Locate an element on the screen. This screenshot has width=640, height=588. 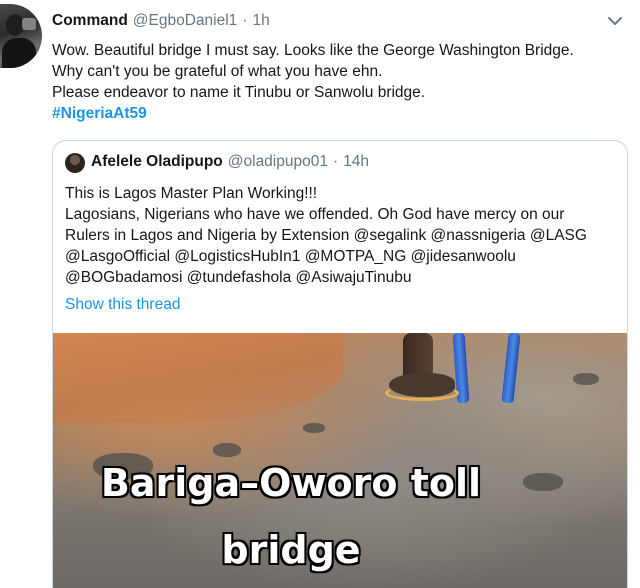
media-stool-leg is located at coordinates (511, 368).